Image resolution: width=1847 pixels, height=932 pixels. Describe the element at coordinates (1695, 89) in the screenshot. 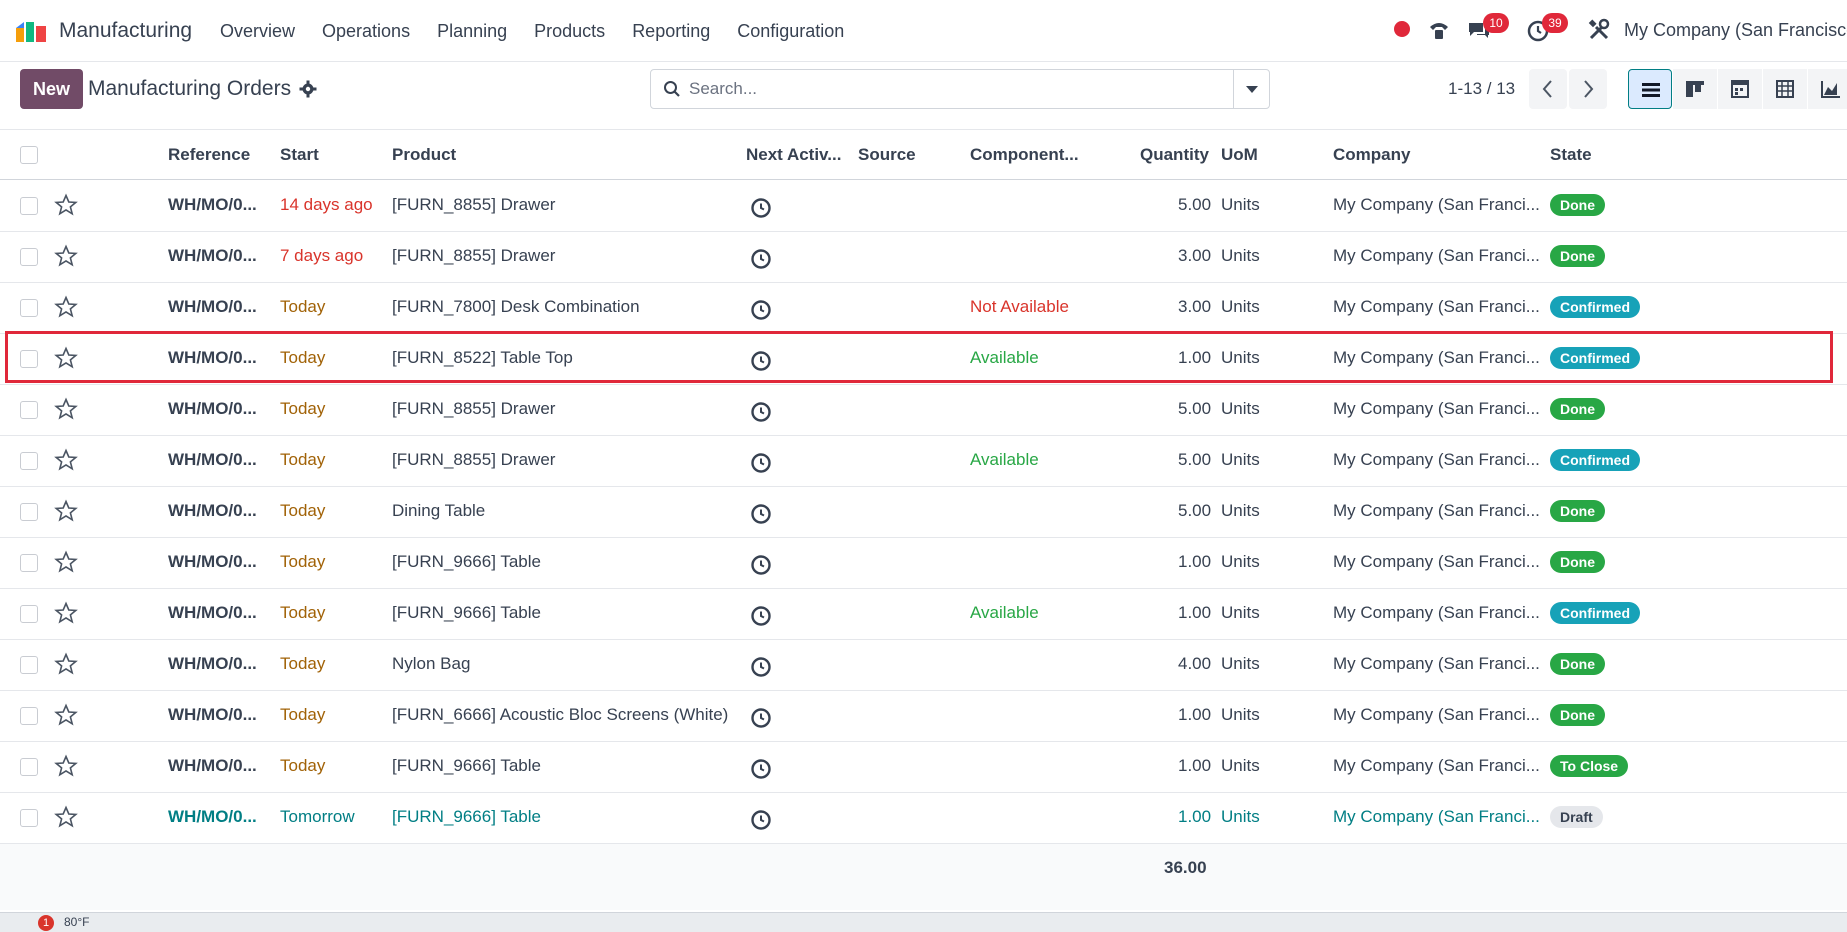

I see `kanban-view-button` at that location.